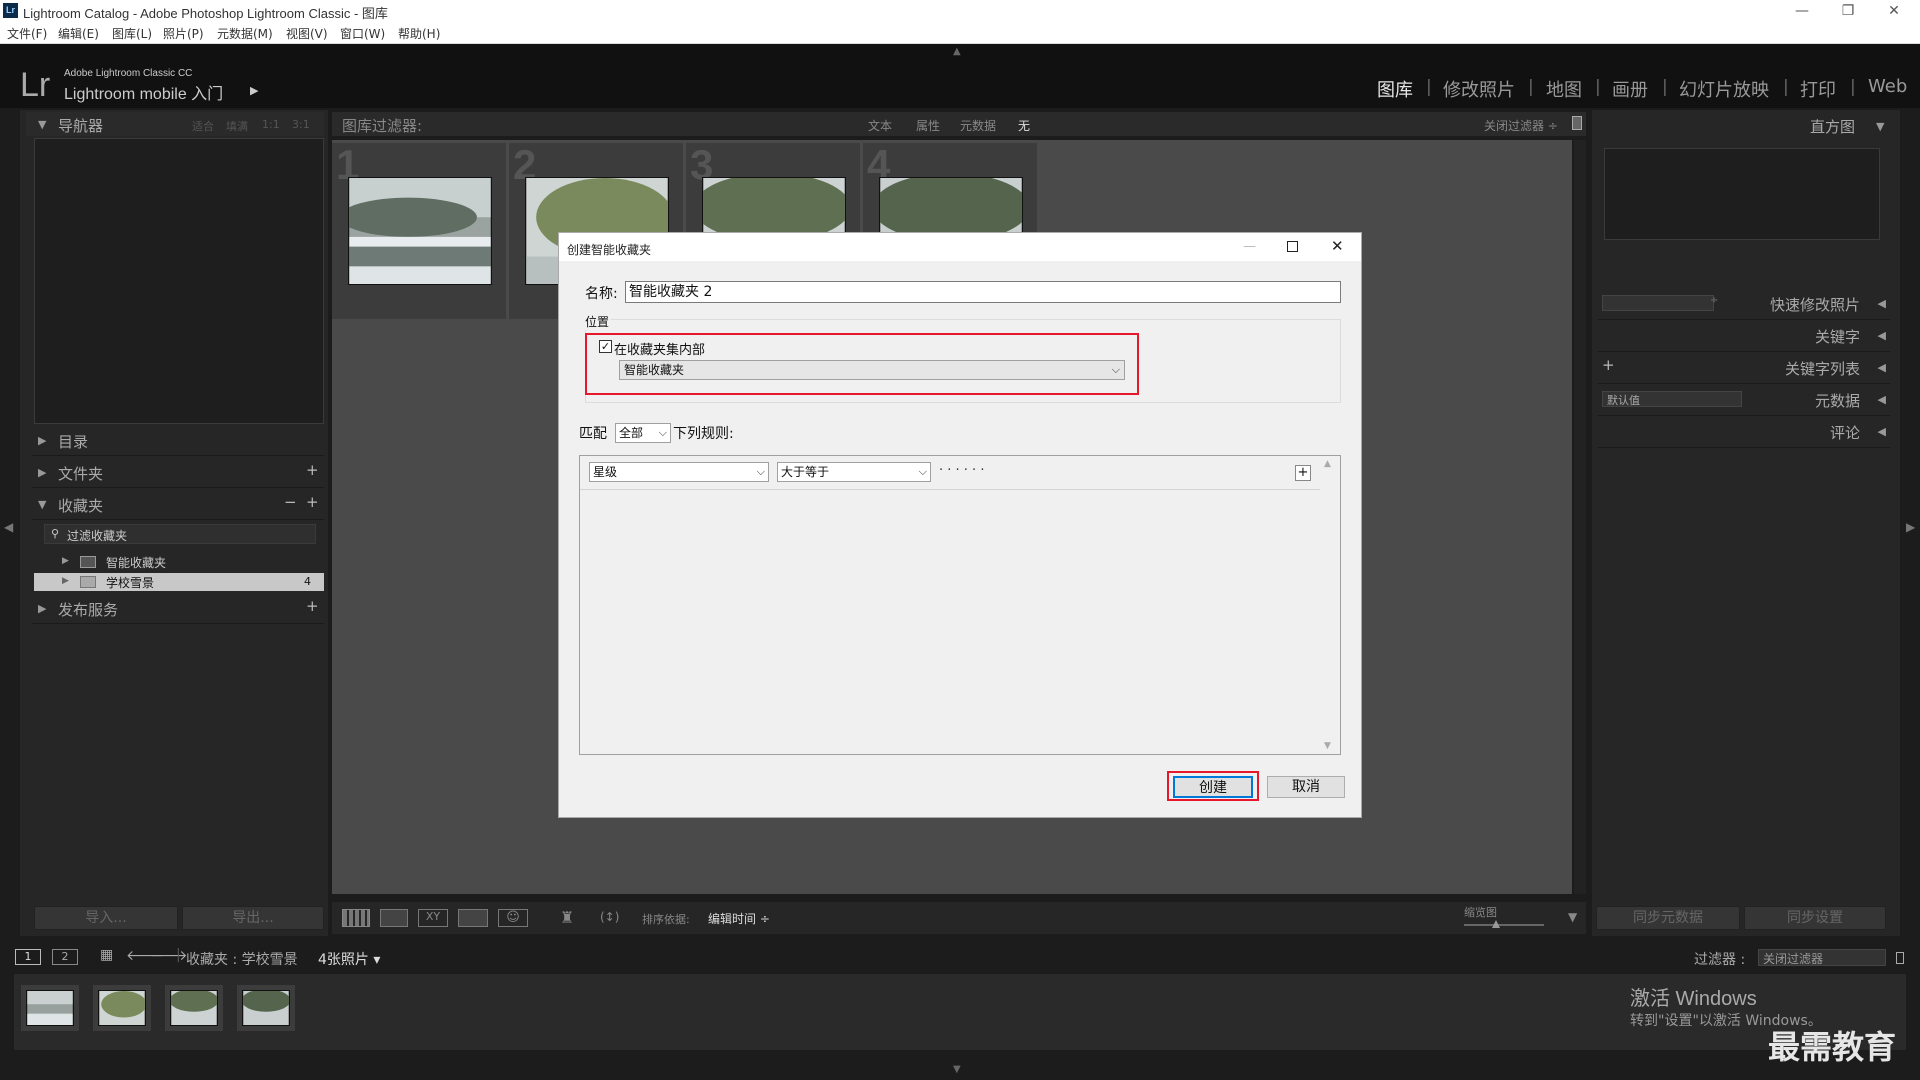 This screenshot has height=1080, width=1920. I want to click on keywording-expand-icon: ◀, so click(1882, 335).